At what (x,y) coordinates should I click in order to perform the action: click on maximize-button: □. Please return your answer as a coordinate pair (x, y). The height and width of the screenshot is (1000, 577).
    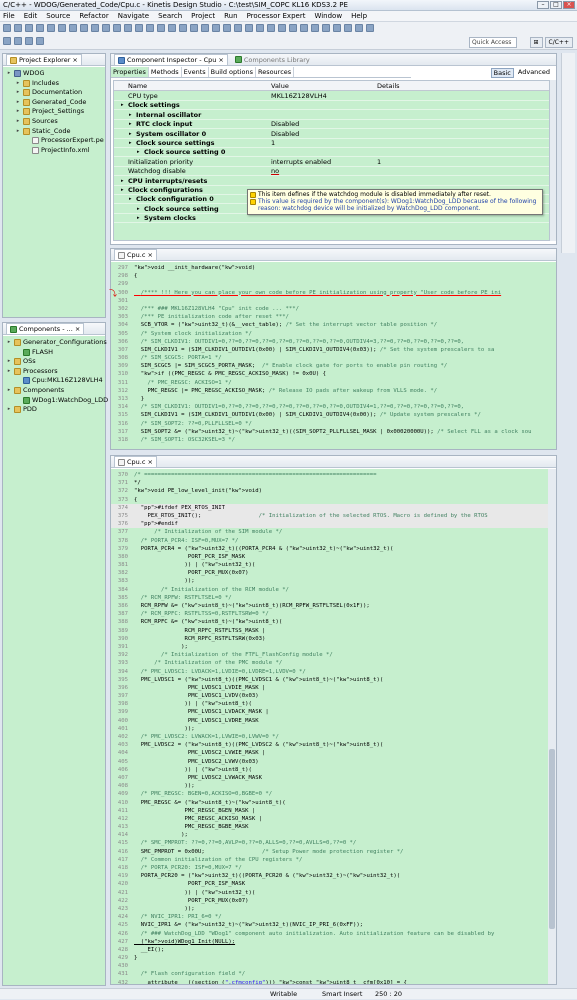
    Looking at the image, I should click on (556, 5).